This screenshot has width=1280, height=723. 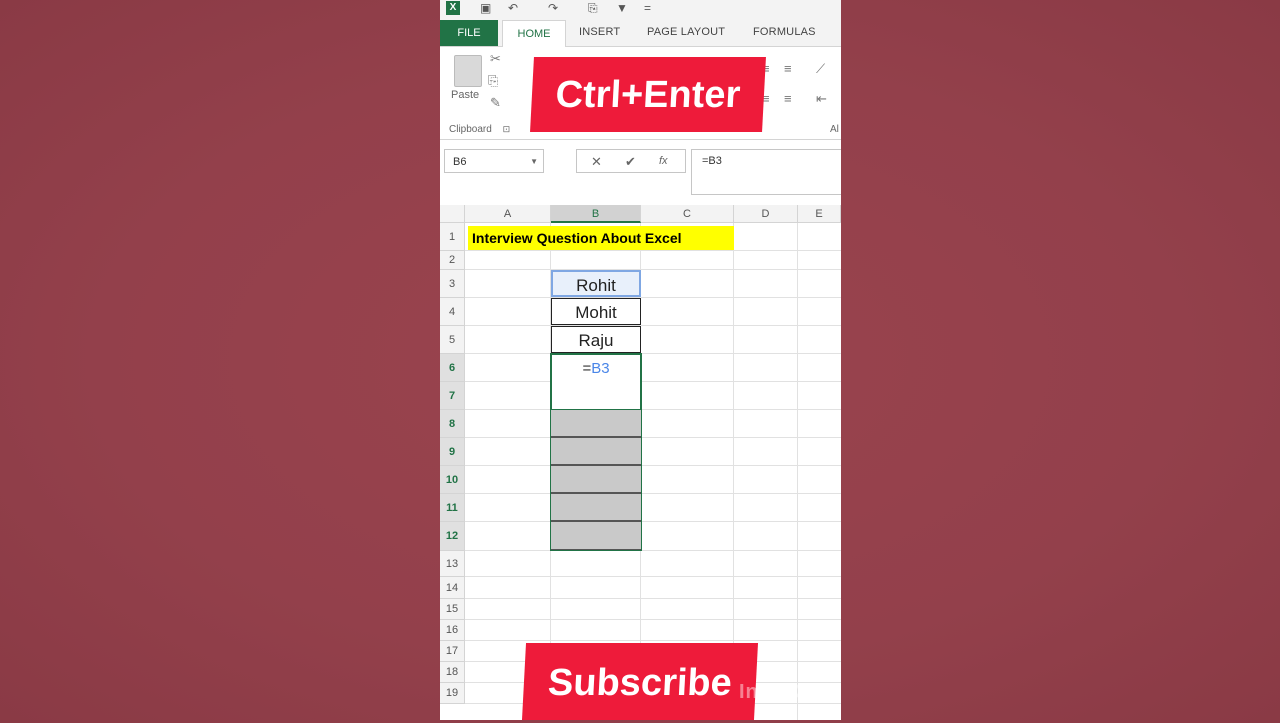 What do you see at coordinates (452, 312) in the screenshot?
I see `row-header-4: 4` at bounding box center [452, 312].